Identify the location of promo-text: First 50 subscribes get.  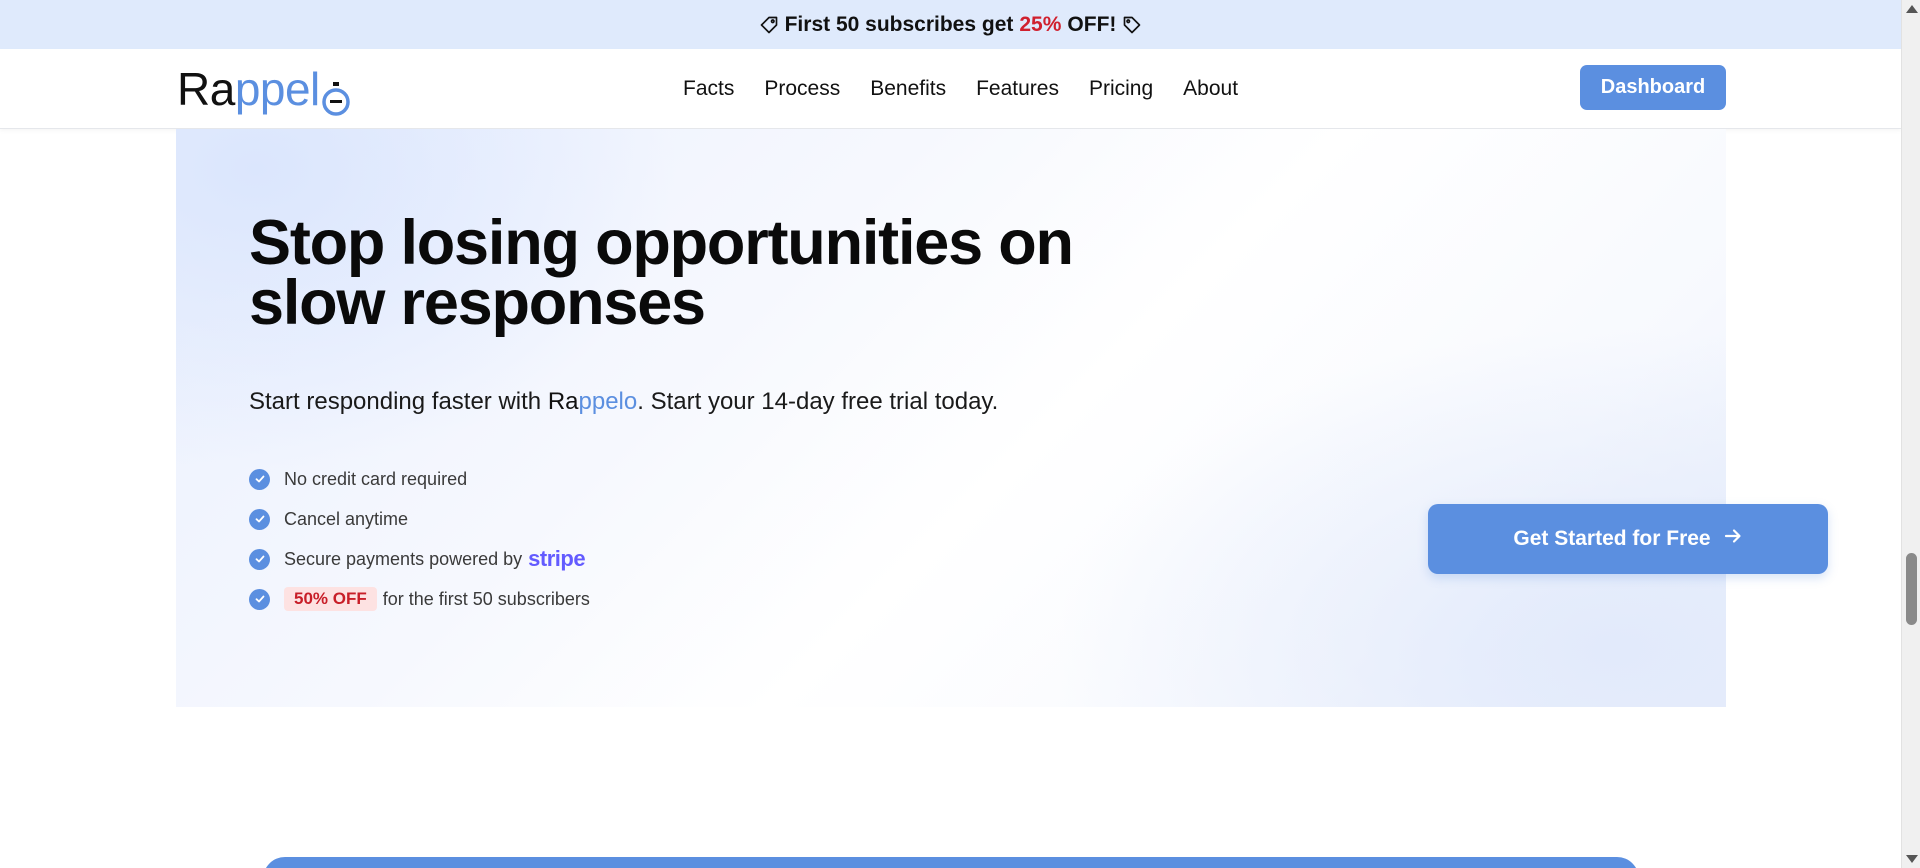
(899, 24).